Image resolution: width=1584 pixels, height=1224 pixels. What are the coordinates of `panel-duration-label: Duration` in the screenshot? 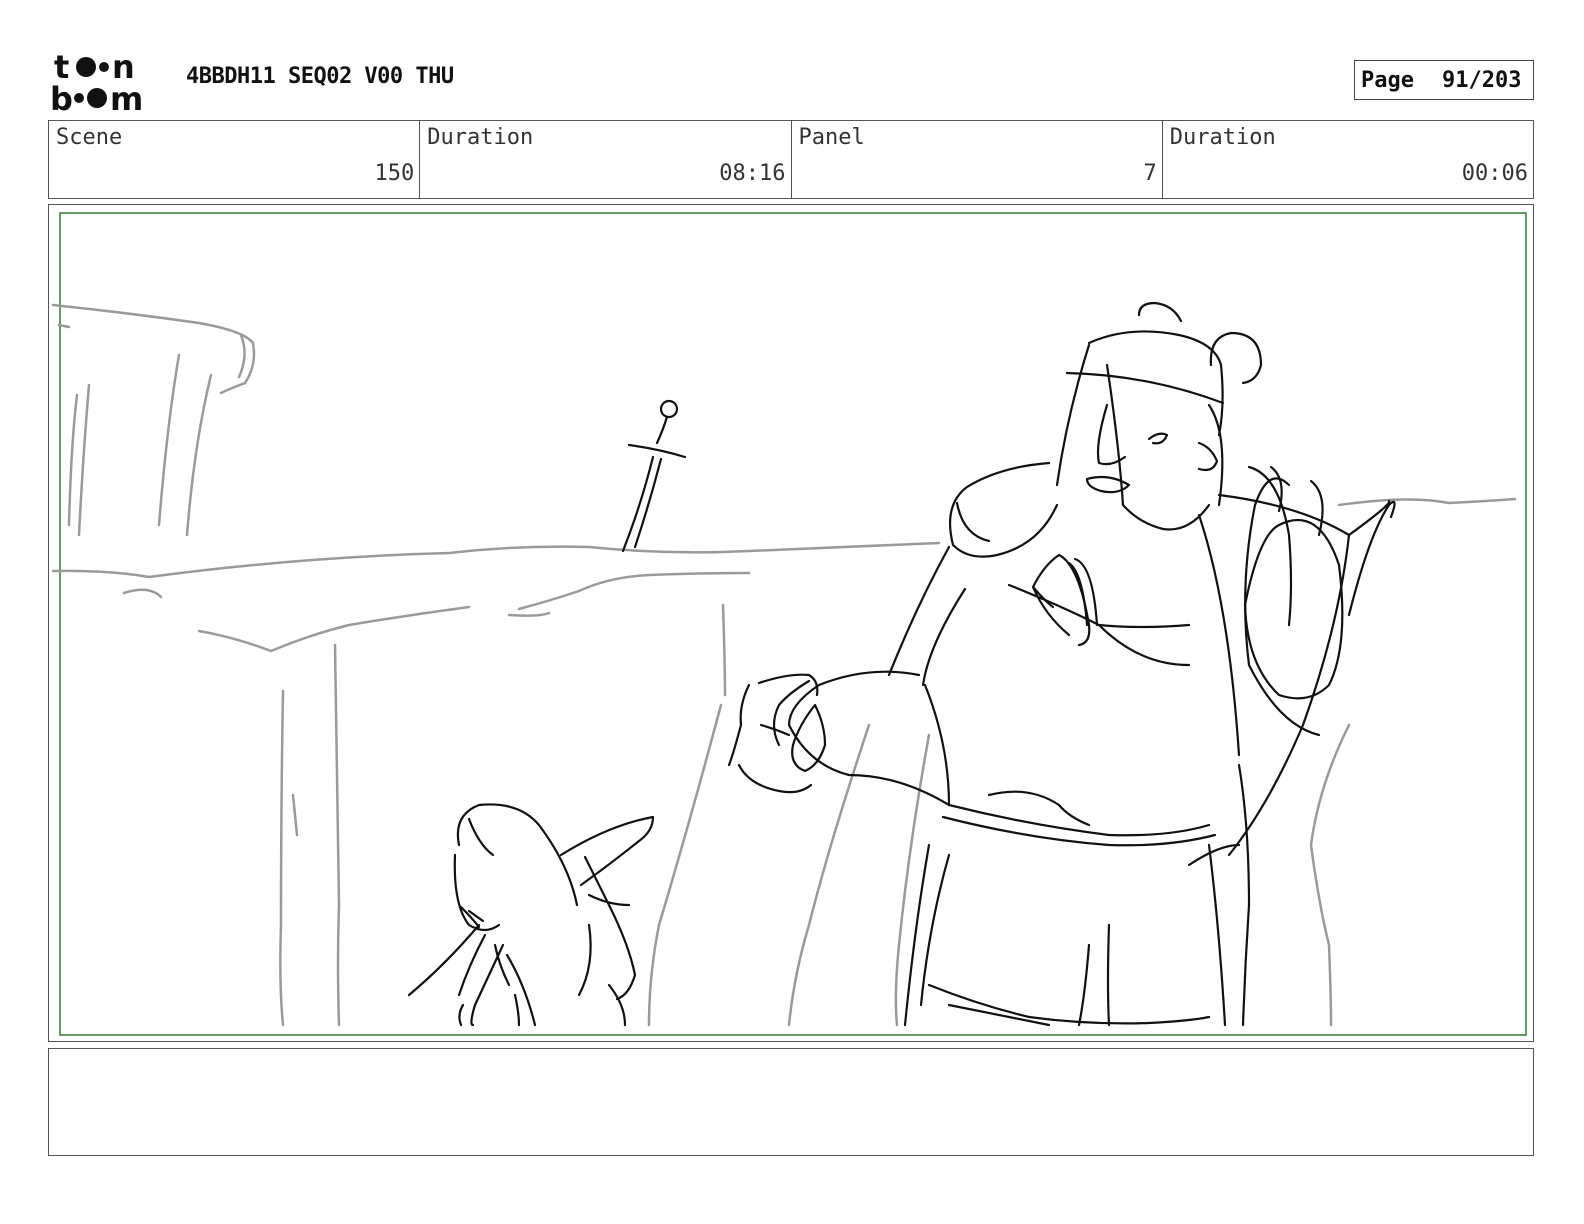 It's located at (1222, 137).